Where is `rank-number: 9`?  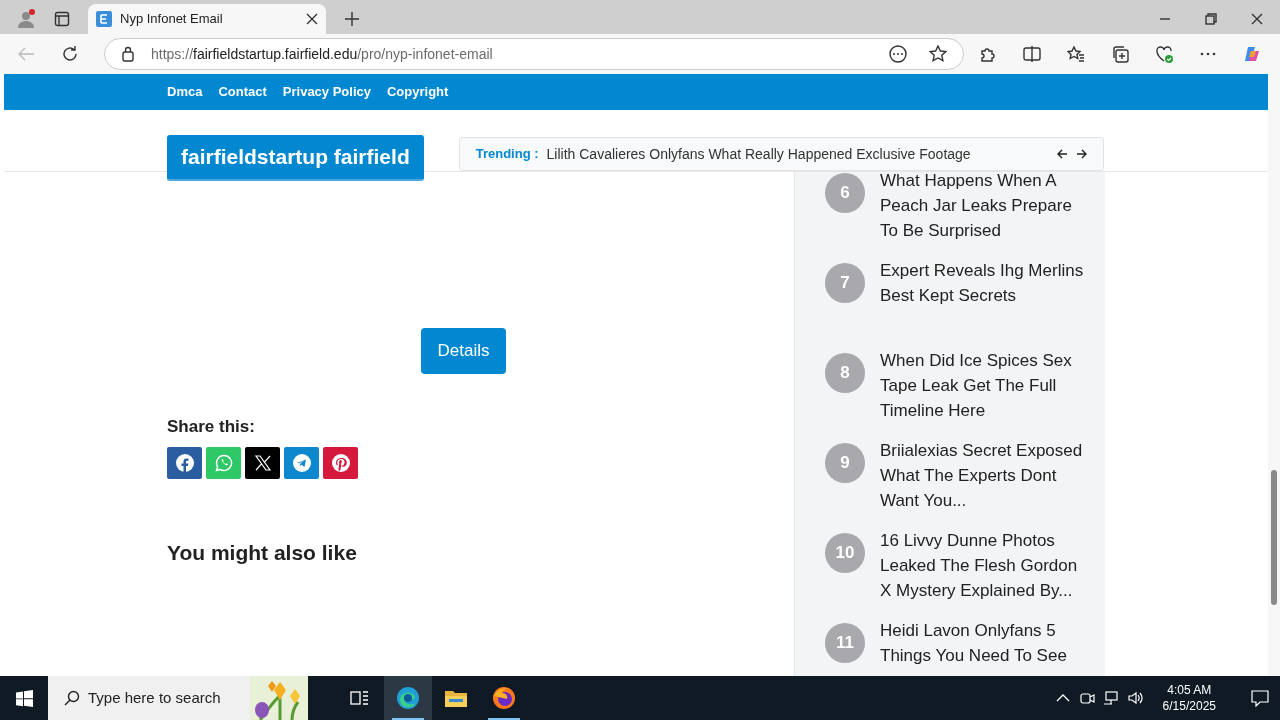 rank-number: 9 is located at coordinates (845, 463).